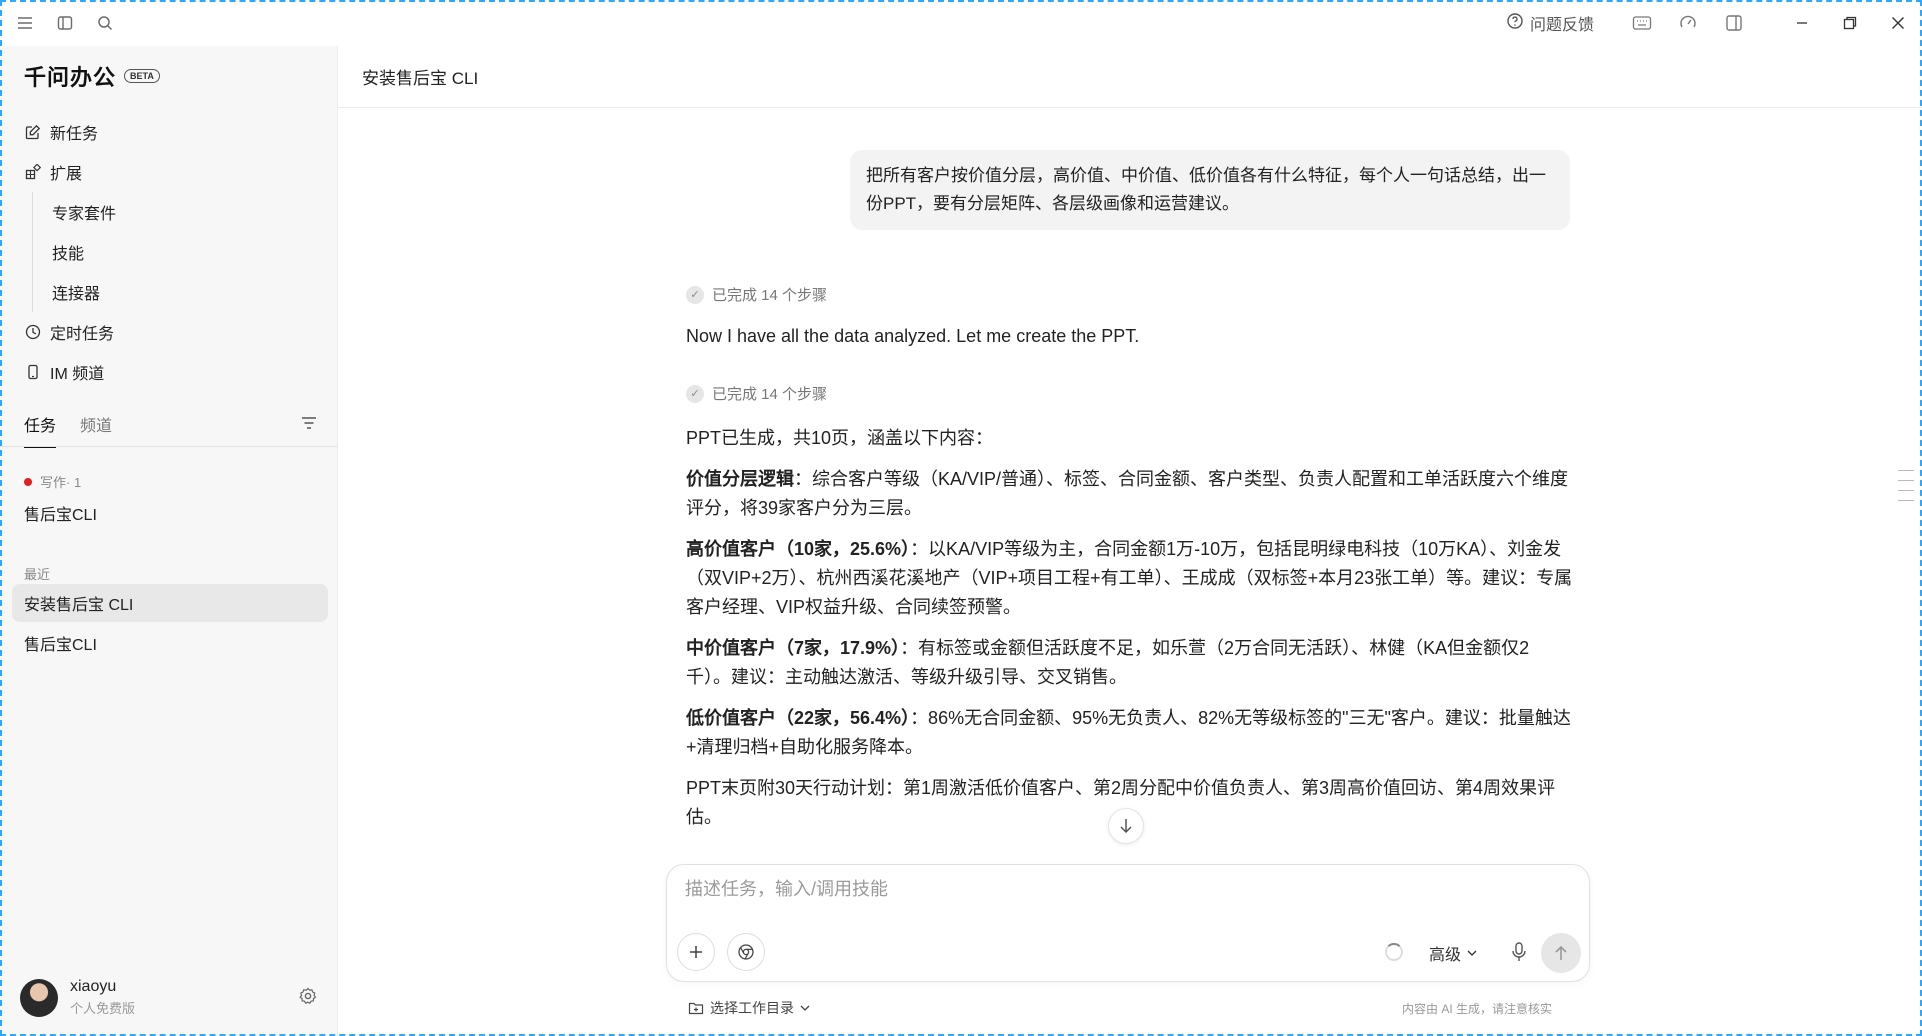  Describe the element at coordinates (1125, 889) in the screenshot. I see `task-input` at that location.